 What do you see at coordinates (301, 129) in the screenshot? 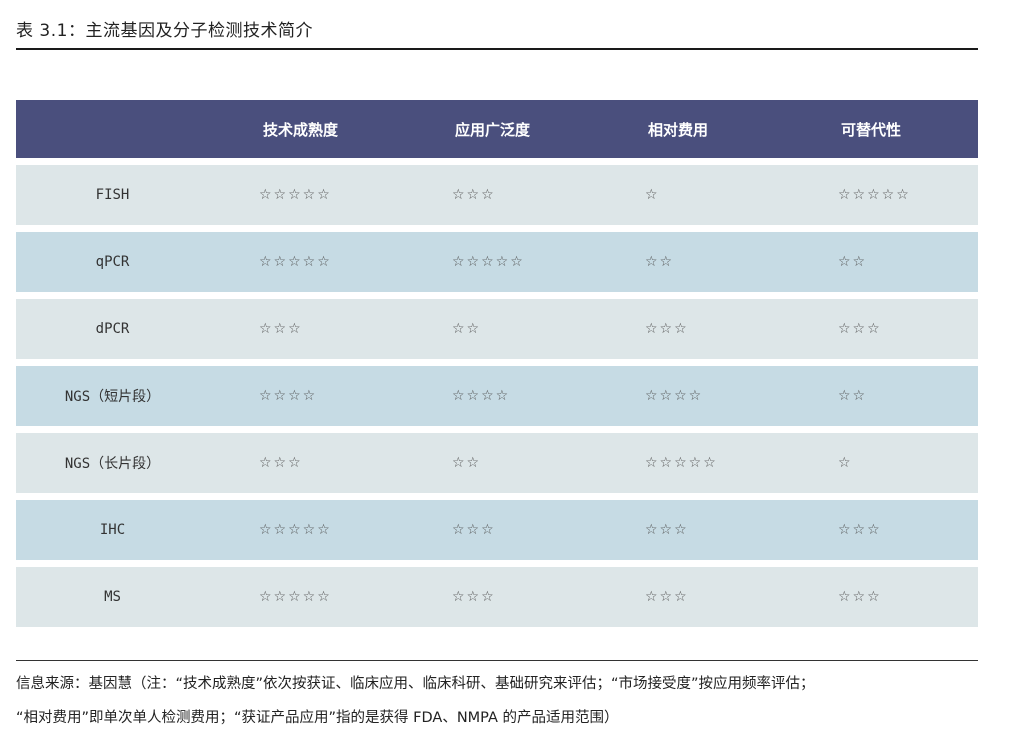
I see `header-cell-maturity: 技术成熟度` at bounding box center [301, 129].